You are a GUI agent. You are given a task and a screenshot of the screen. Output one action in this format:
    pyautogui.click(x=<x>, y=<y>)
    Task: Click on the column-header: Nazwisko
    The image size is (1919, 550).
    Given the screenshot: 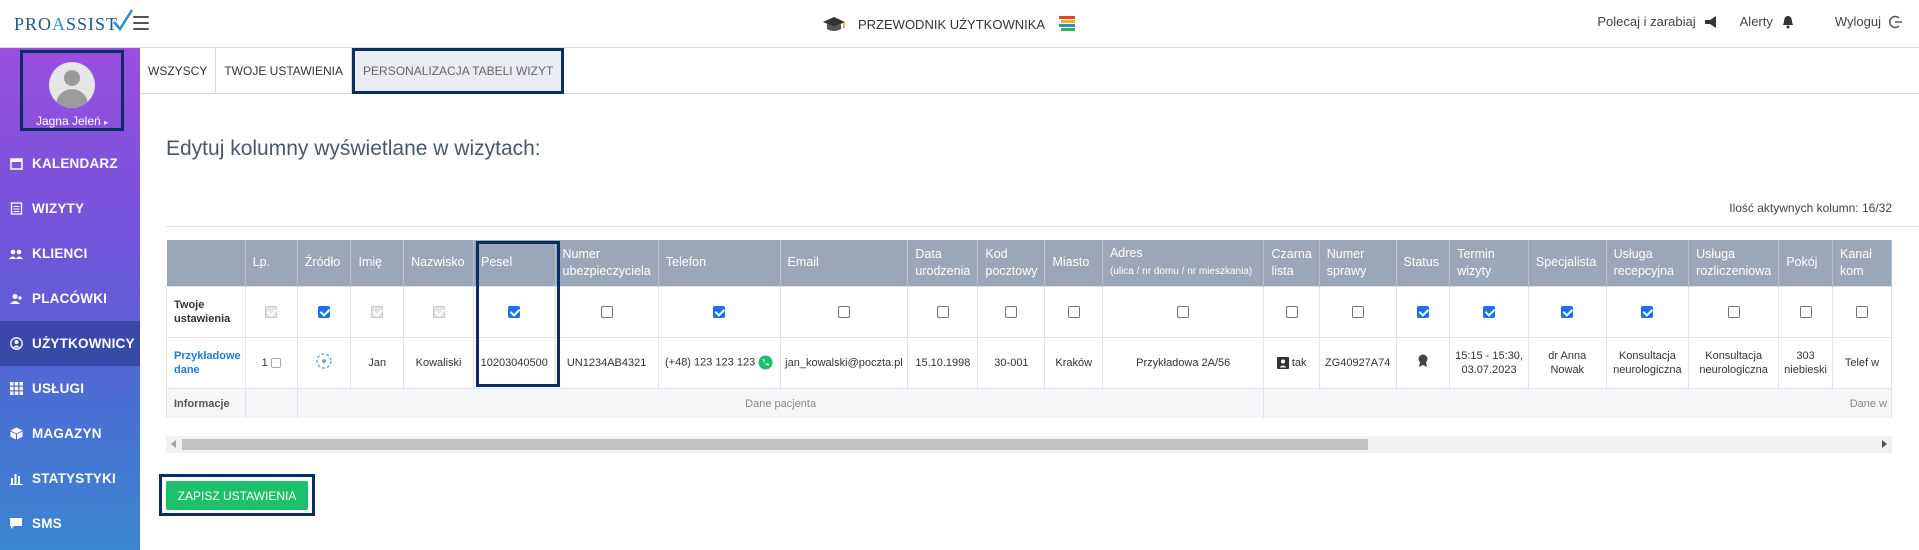 What is the action you would take?
    pyautogui.click(x=438, y=263)
    